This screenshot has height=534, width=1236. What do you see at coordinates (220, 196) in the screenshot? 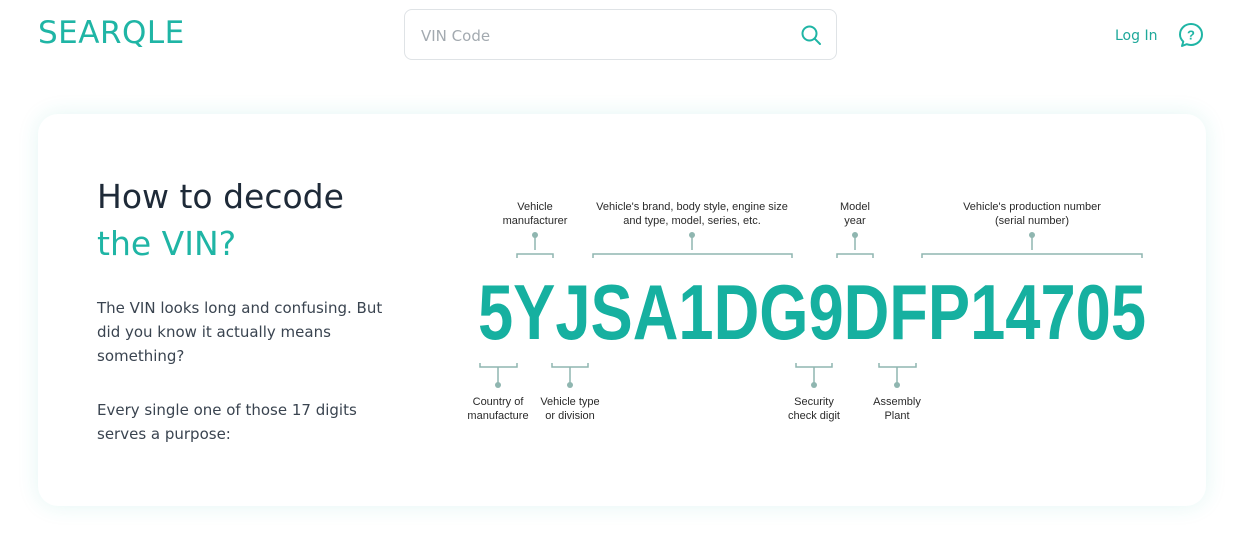
I see `page-title: How to decode` at bounding box center [220, 196].